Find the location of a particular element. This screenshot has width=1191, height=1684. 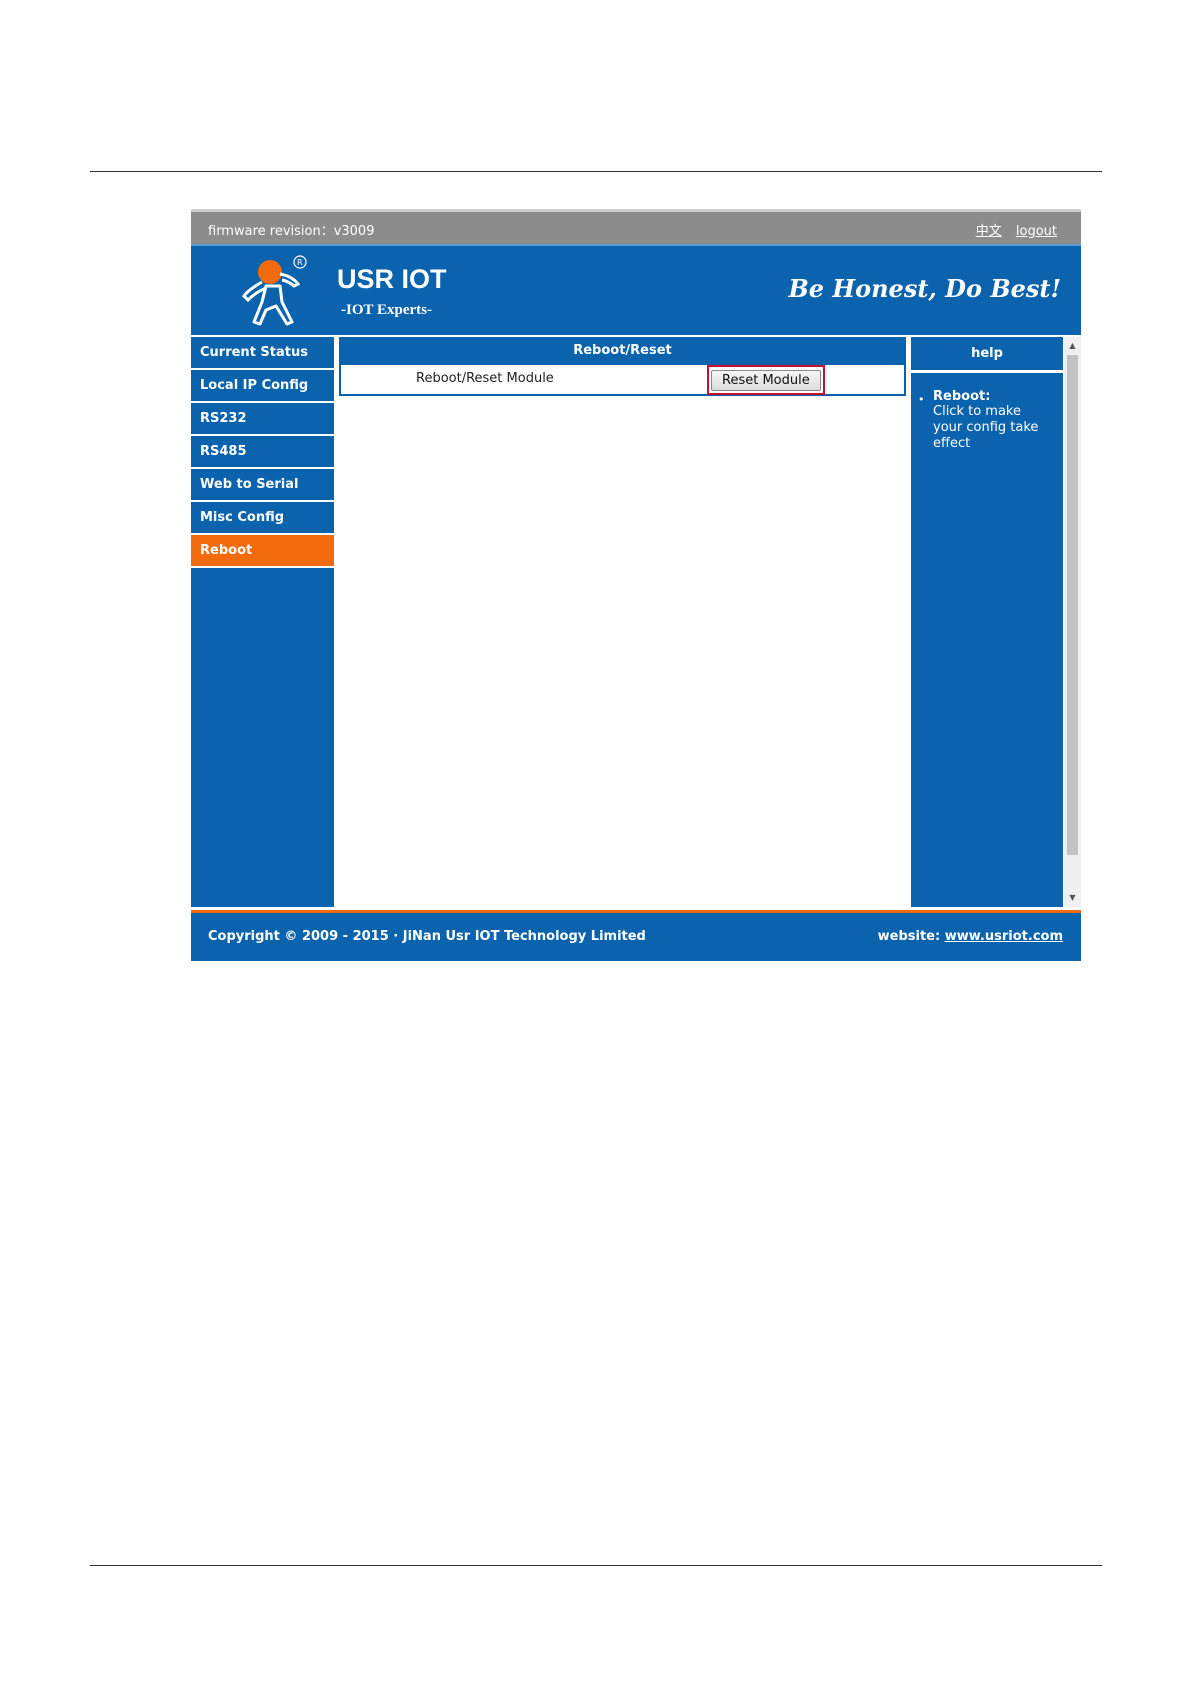

help-heading: Reboot: is located at coordinates (962, 396).